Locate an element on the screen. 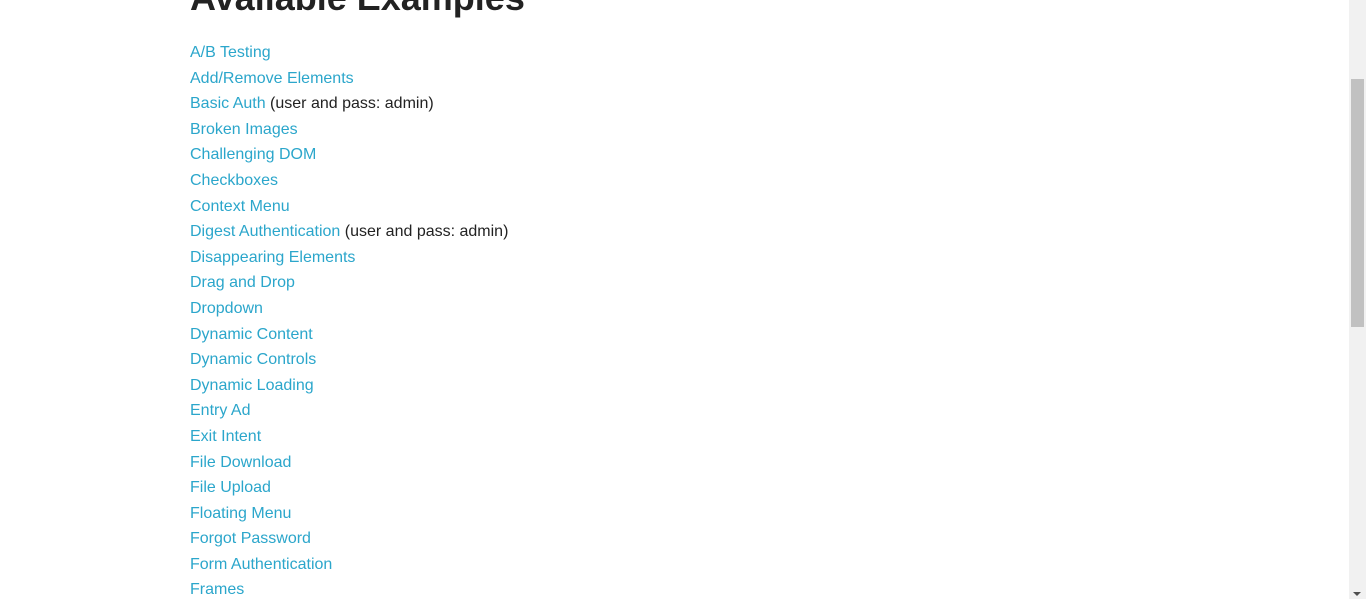 The image size is (1366, 599). list-item: Add/Remove Elements is located at coordinates (349, 79).